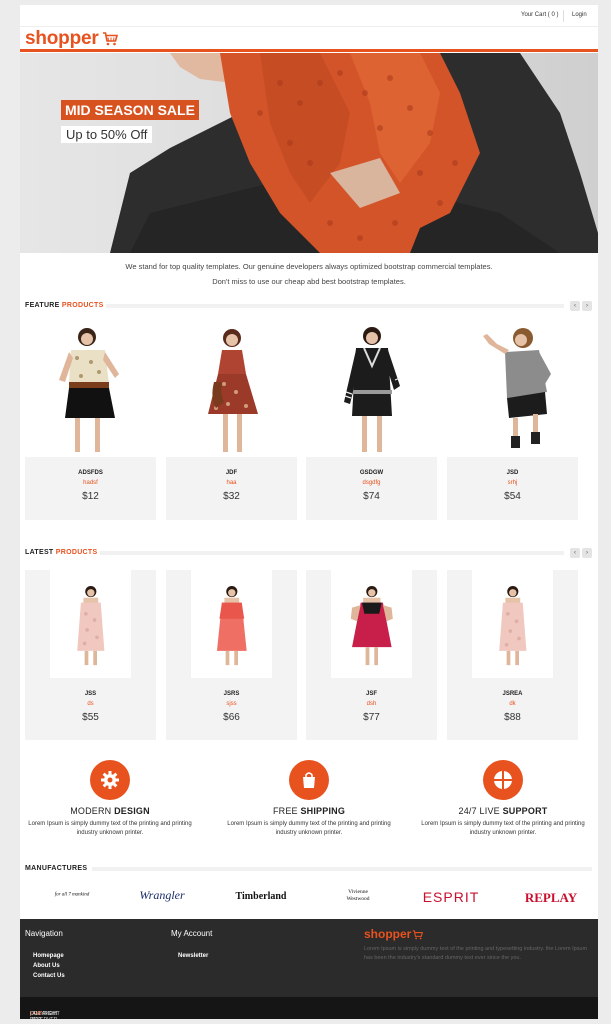  What do you see at coordinates (56, 868) in the screenshot?
I see `manufactures-heading: MANUFACTURES` at bounding box center [56, 868].